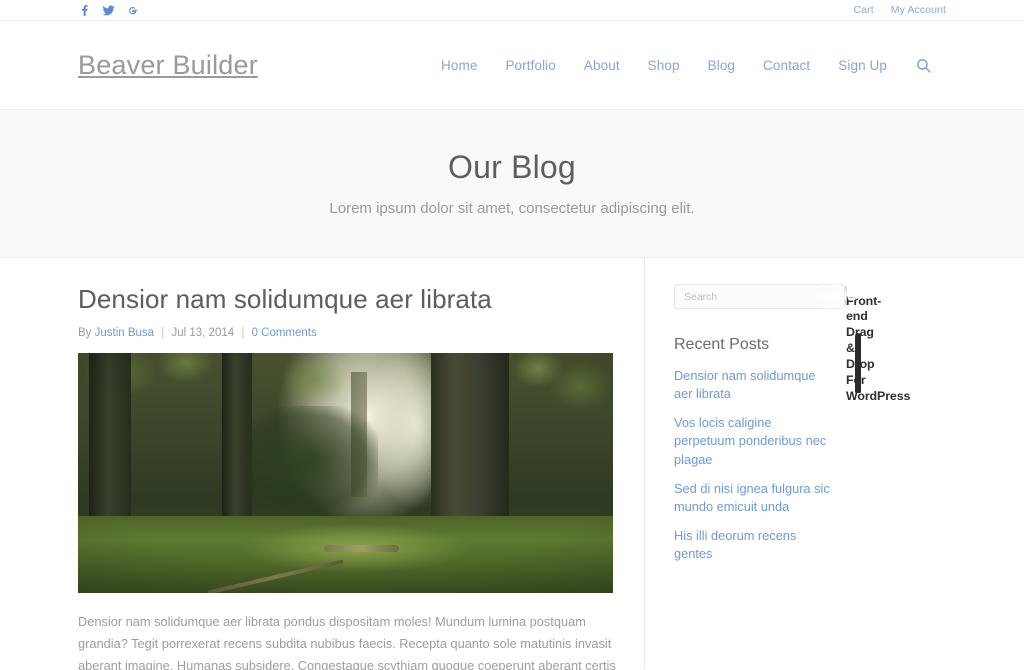 The image size is (1024, 670). Describe the element at coordinates (84, 10) in the screenshot. I see `facebook-icon` at that location.